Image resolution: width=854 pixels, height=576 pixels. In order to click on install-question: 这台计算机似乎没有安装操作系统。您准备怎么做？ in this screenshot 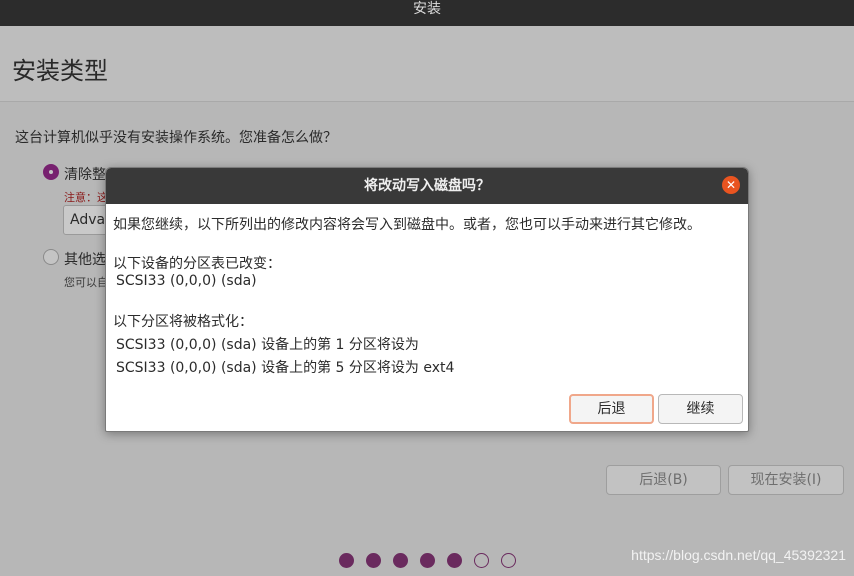, I will do `click(176, 138)`.